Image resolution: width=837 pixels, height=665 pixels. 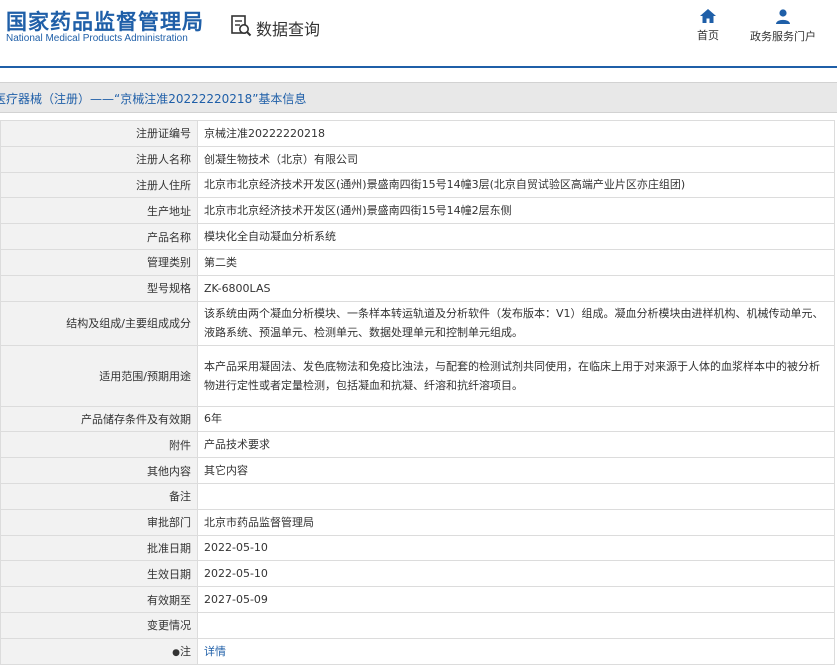 I want to click on row-value: 模块化全自动凝血分析系统, so click(x=516, y=236).